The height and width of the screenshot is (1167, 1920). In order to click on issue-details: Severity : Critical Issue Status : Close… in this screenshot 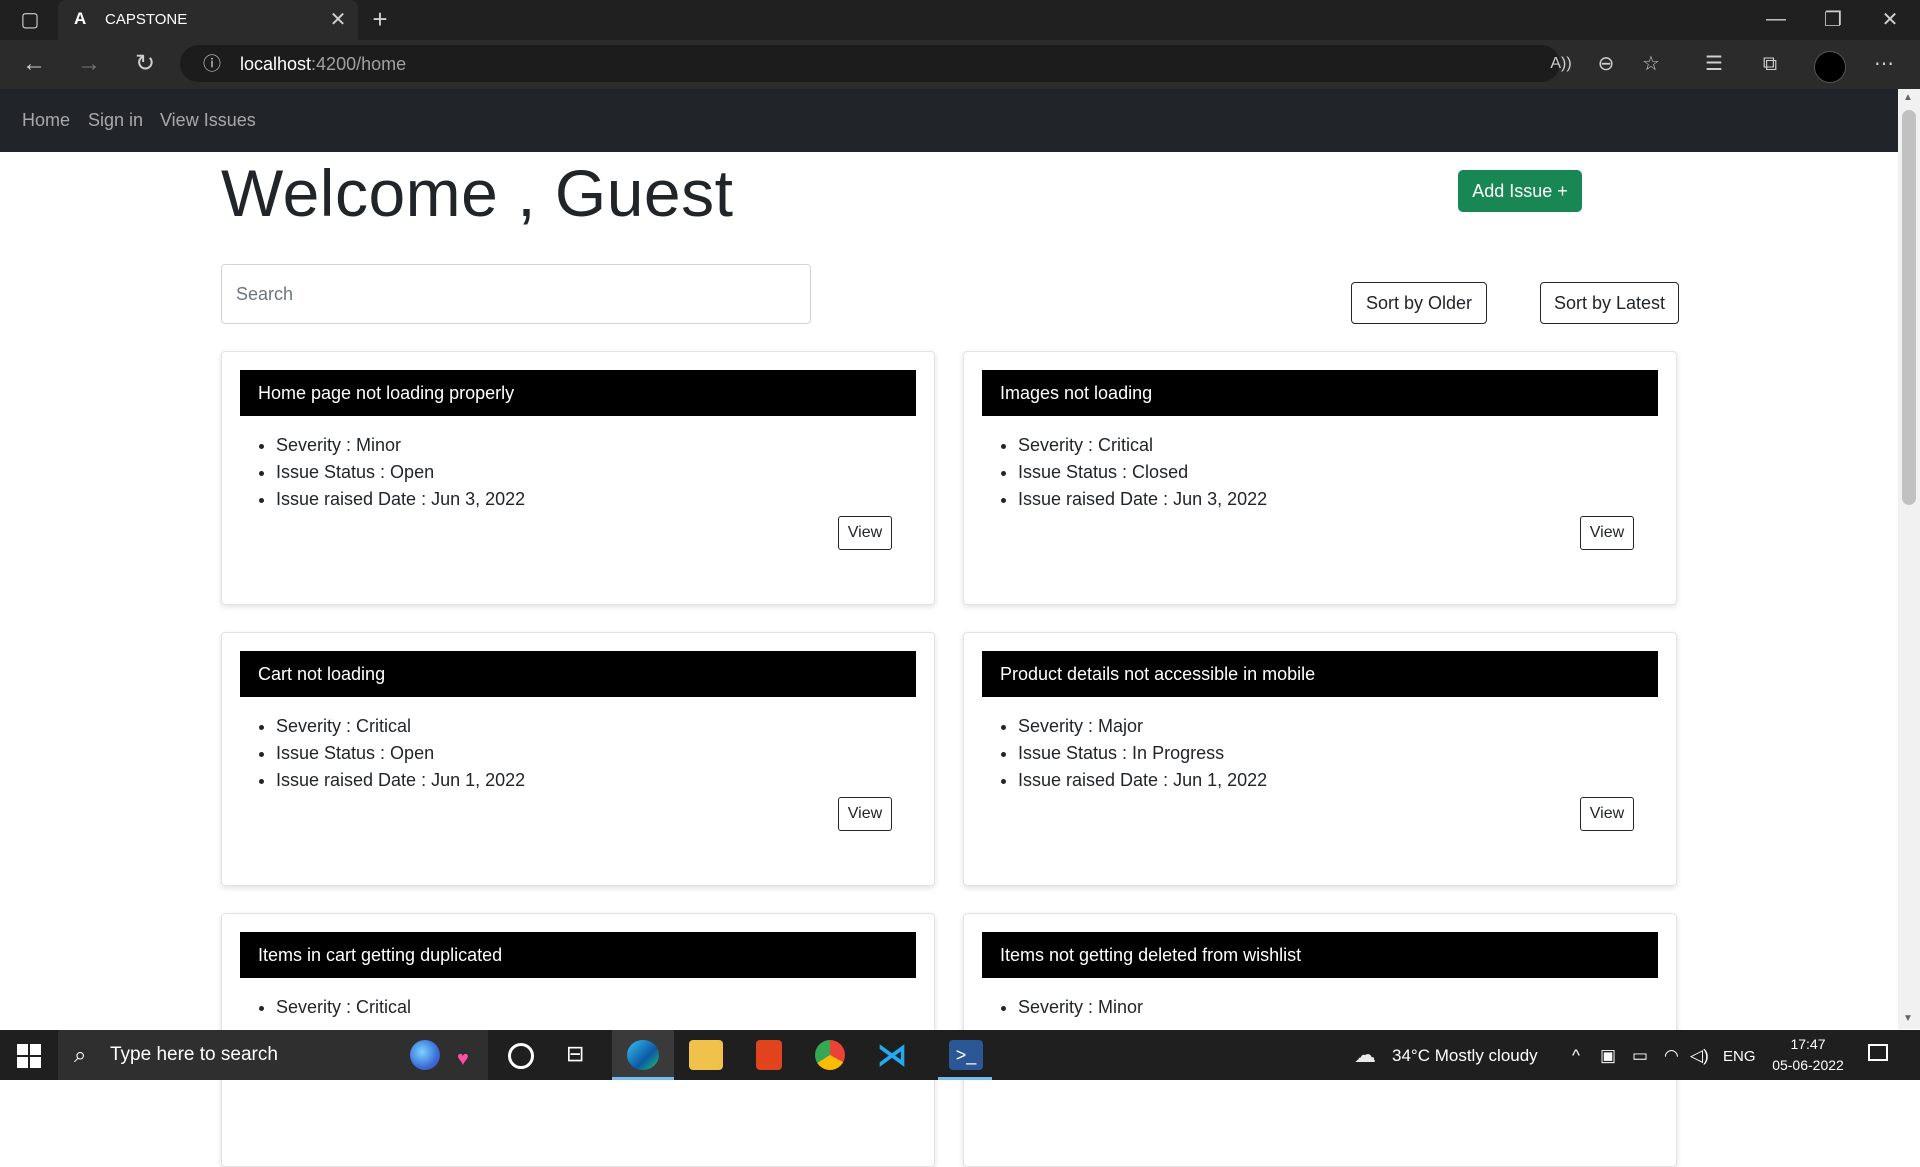, I will do `click(1142, 472)`.